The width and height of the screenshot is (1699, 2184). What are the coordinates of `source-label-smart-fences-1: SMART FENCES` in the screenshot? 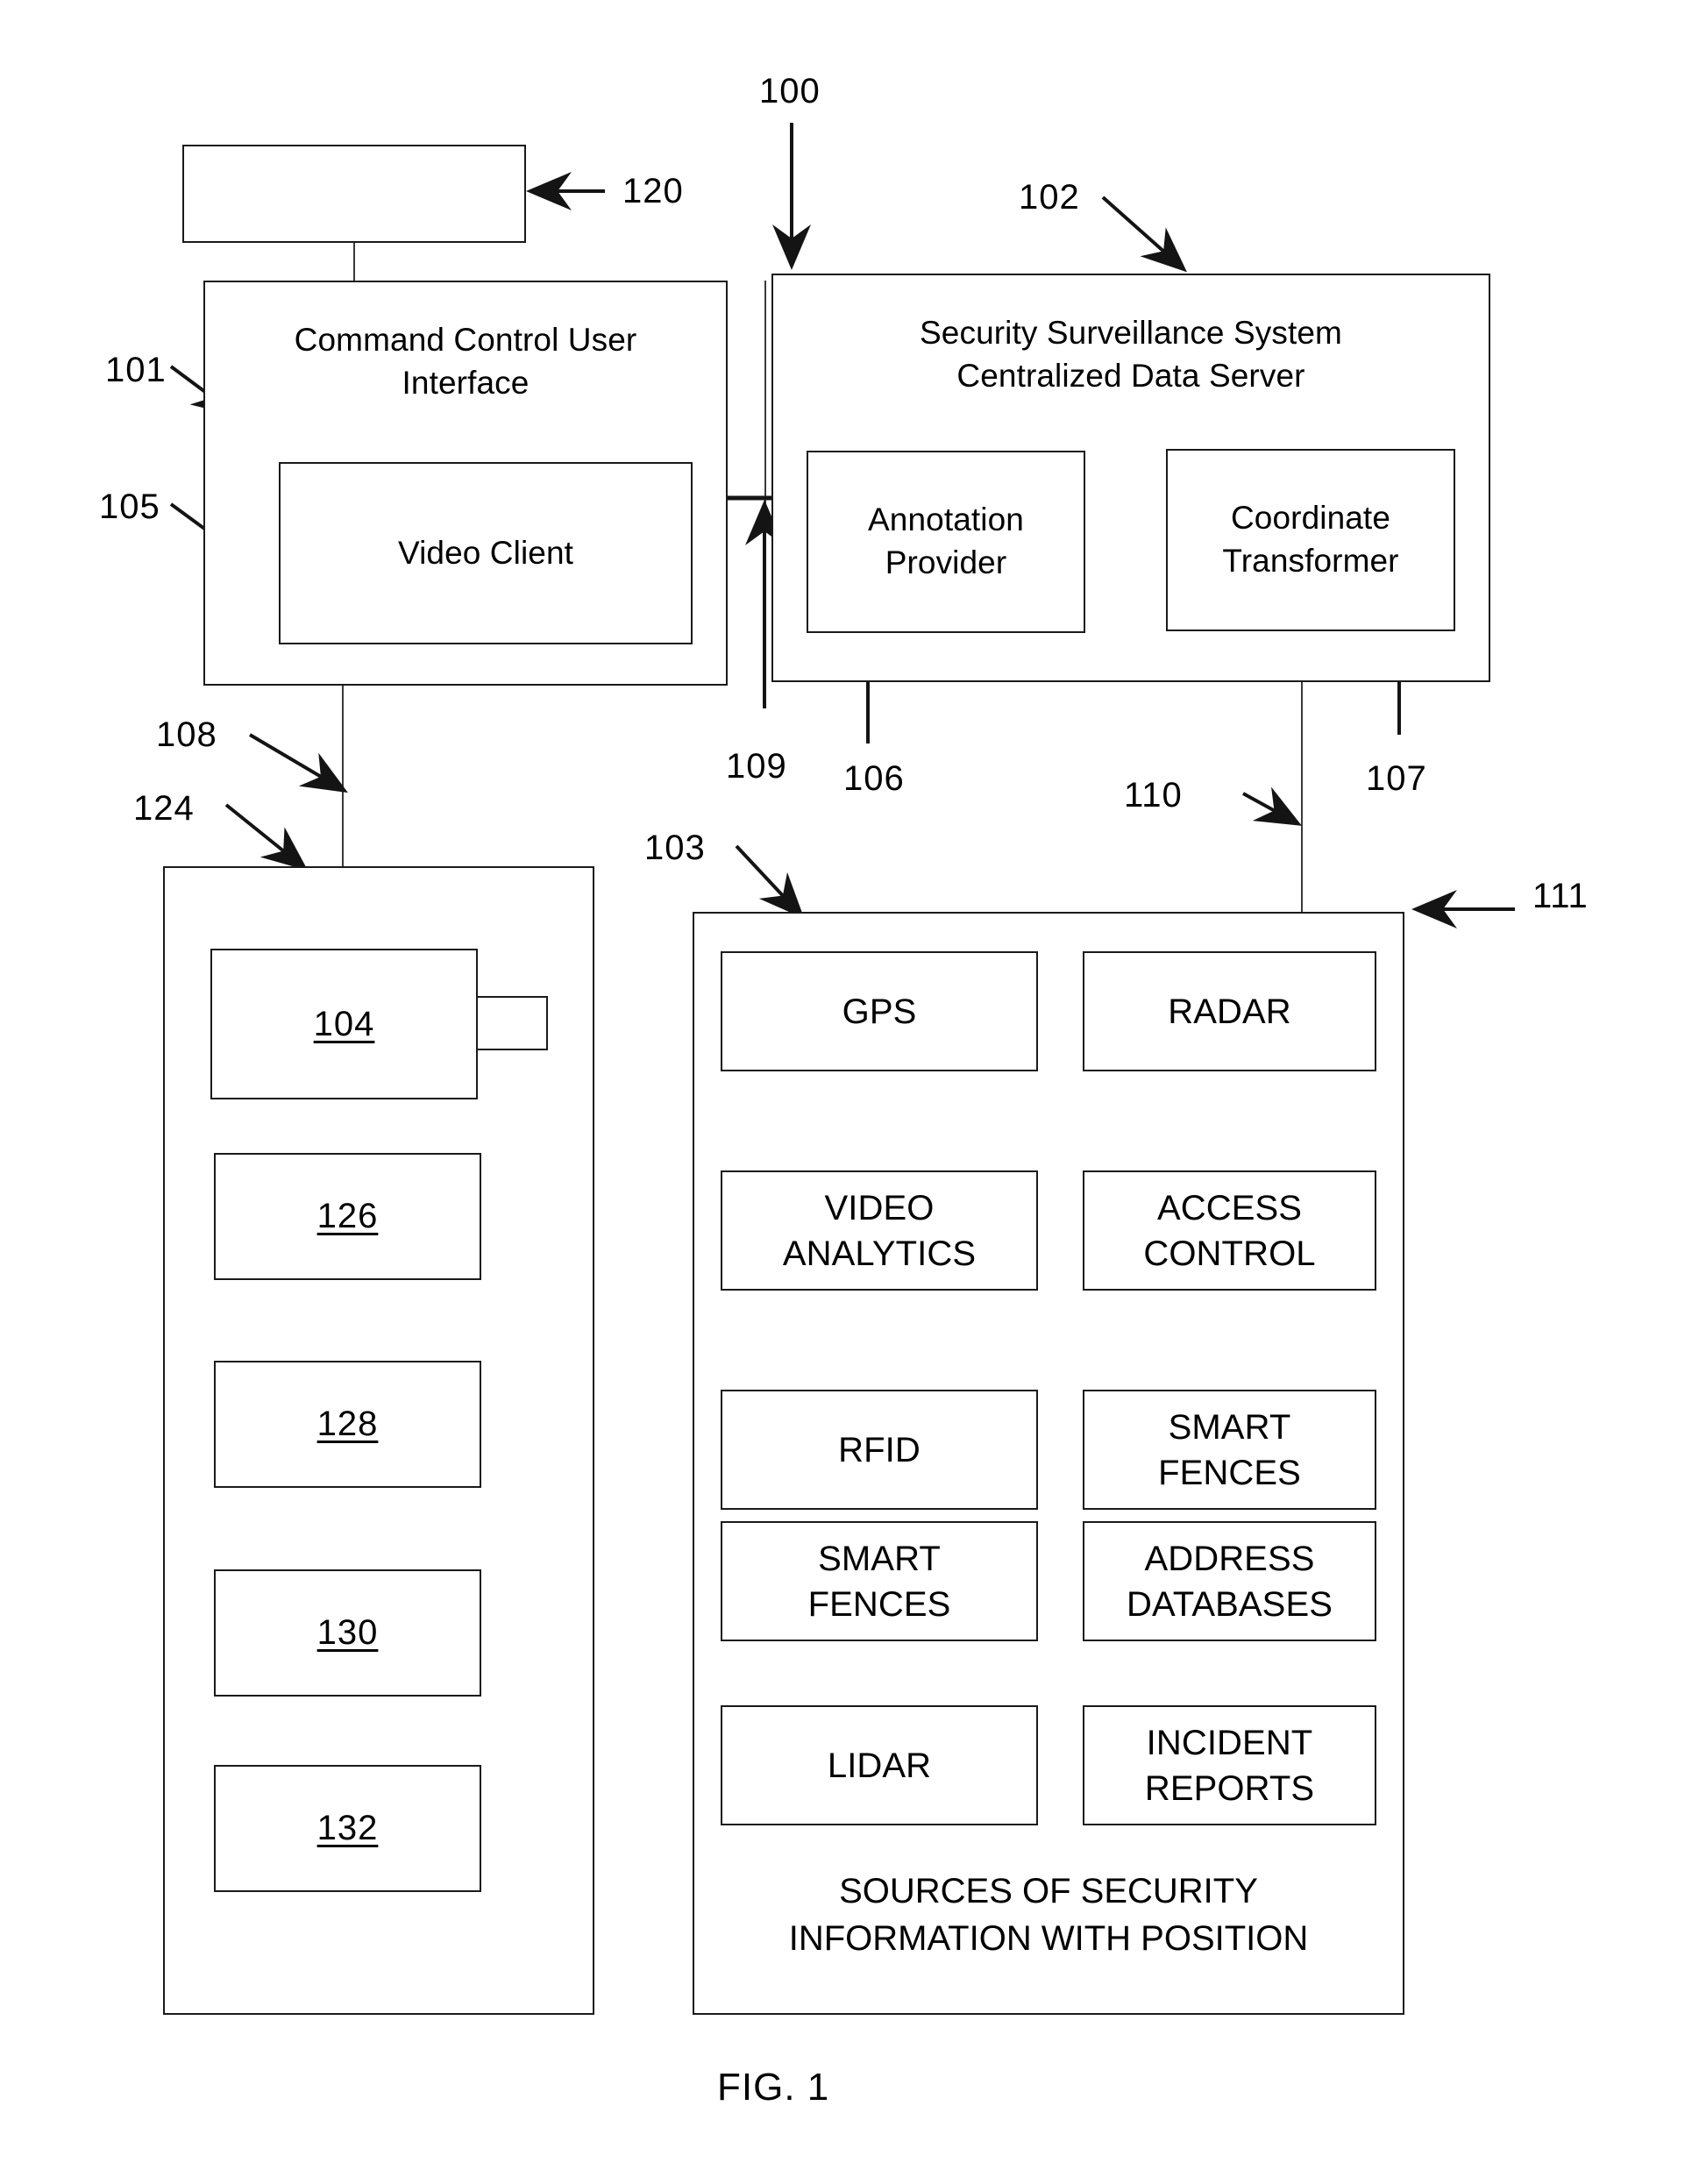 It's located at (1229, 1449).